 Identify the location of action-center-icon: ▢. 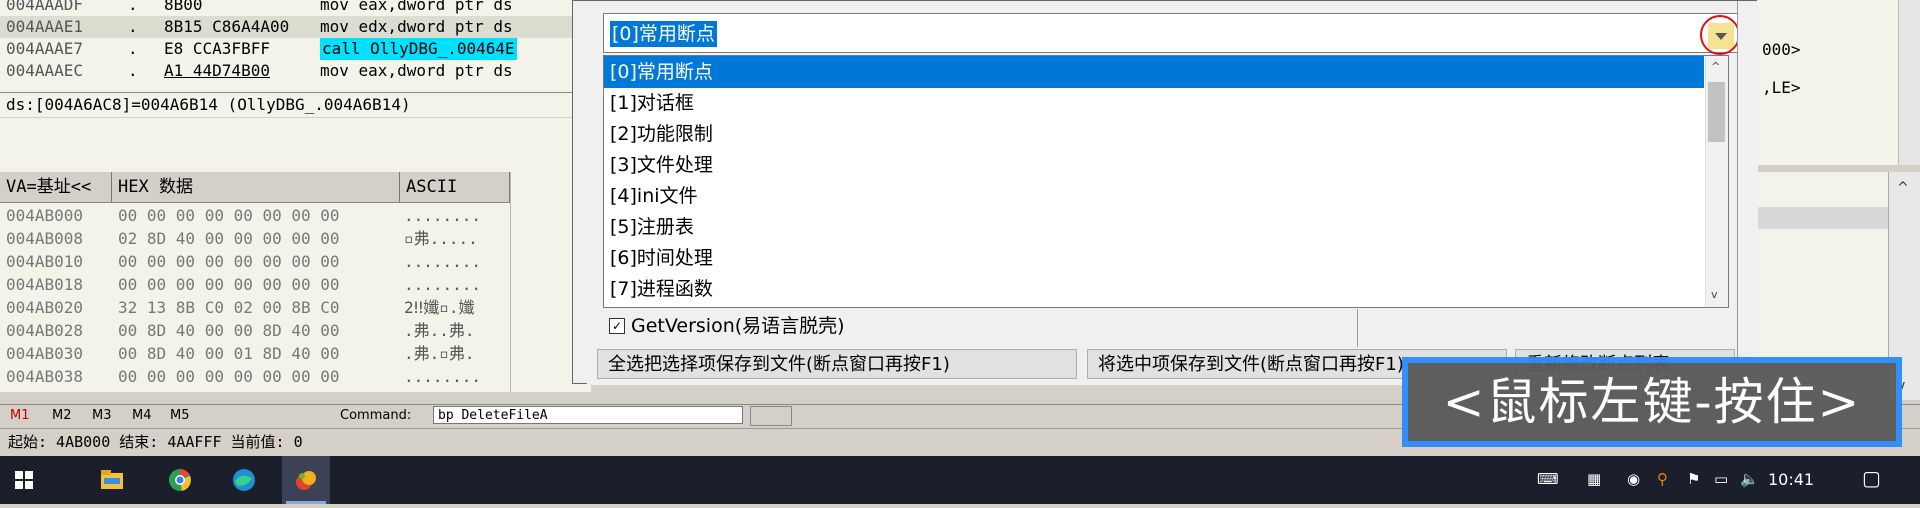
(1871, 478).